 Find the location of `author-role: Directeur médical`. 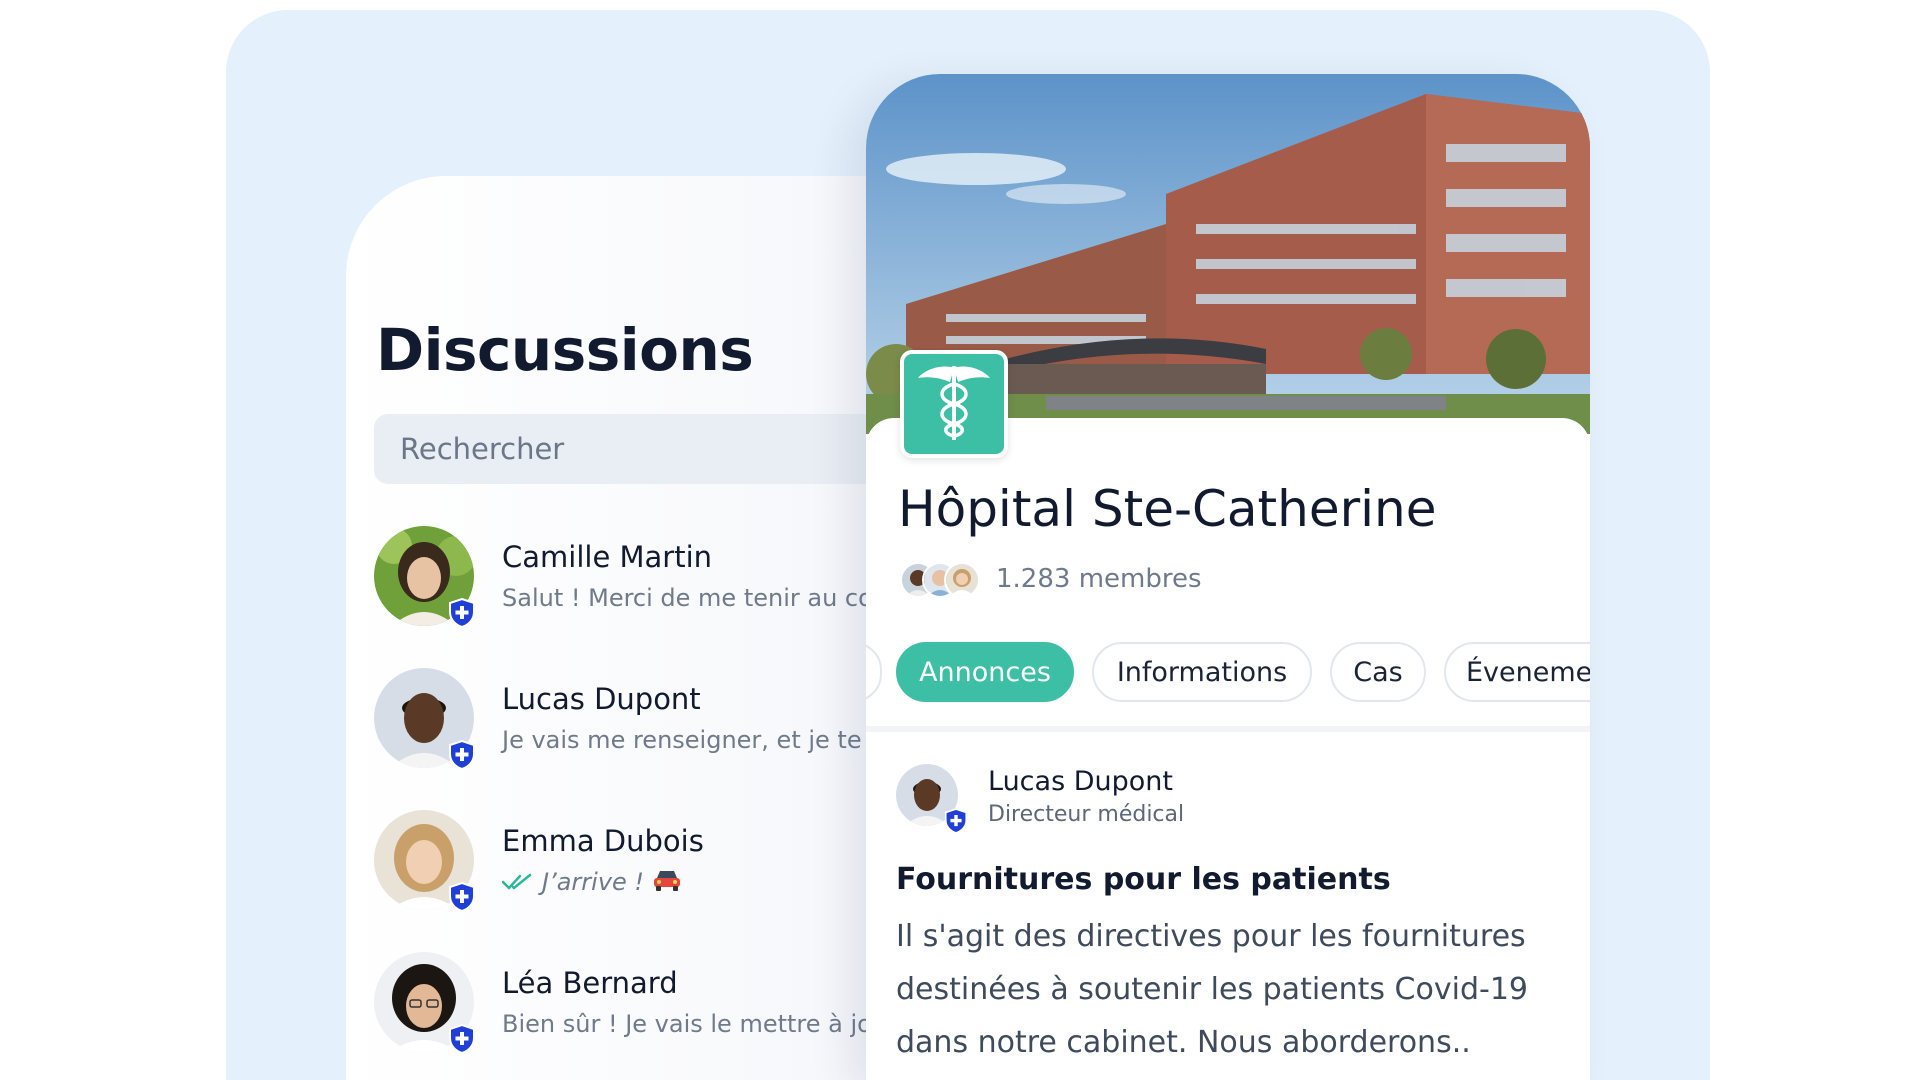

author-role: Directeur médical is located at coordinates (1086, 814).